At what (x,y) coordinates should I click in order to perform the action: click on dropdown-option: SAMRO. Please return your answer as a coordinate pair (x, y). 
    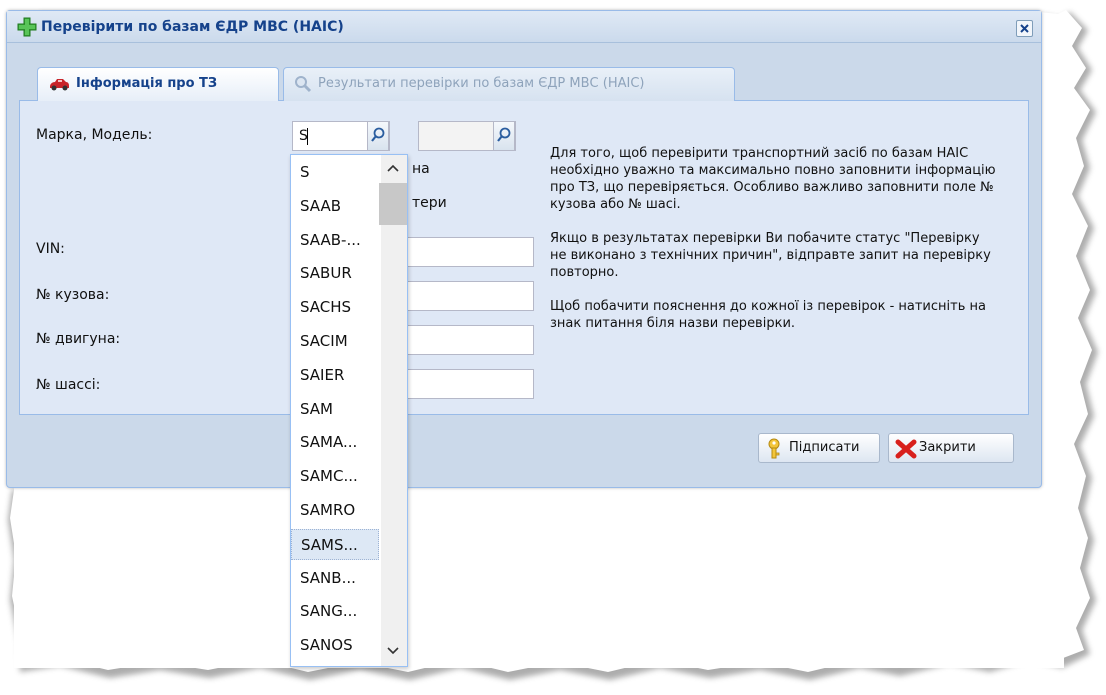
    Looking at the image, I should click on (335, 510).